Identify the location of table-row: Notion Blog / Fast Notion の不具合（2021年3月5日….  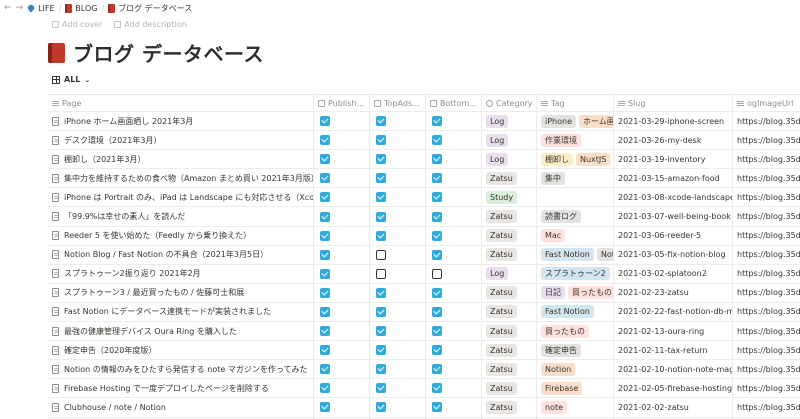
(424, 255).